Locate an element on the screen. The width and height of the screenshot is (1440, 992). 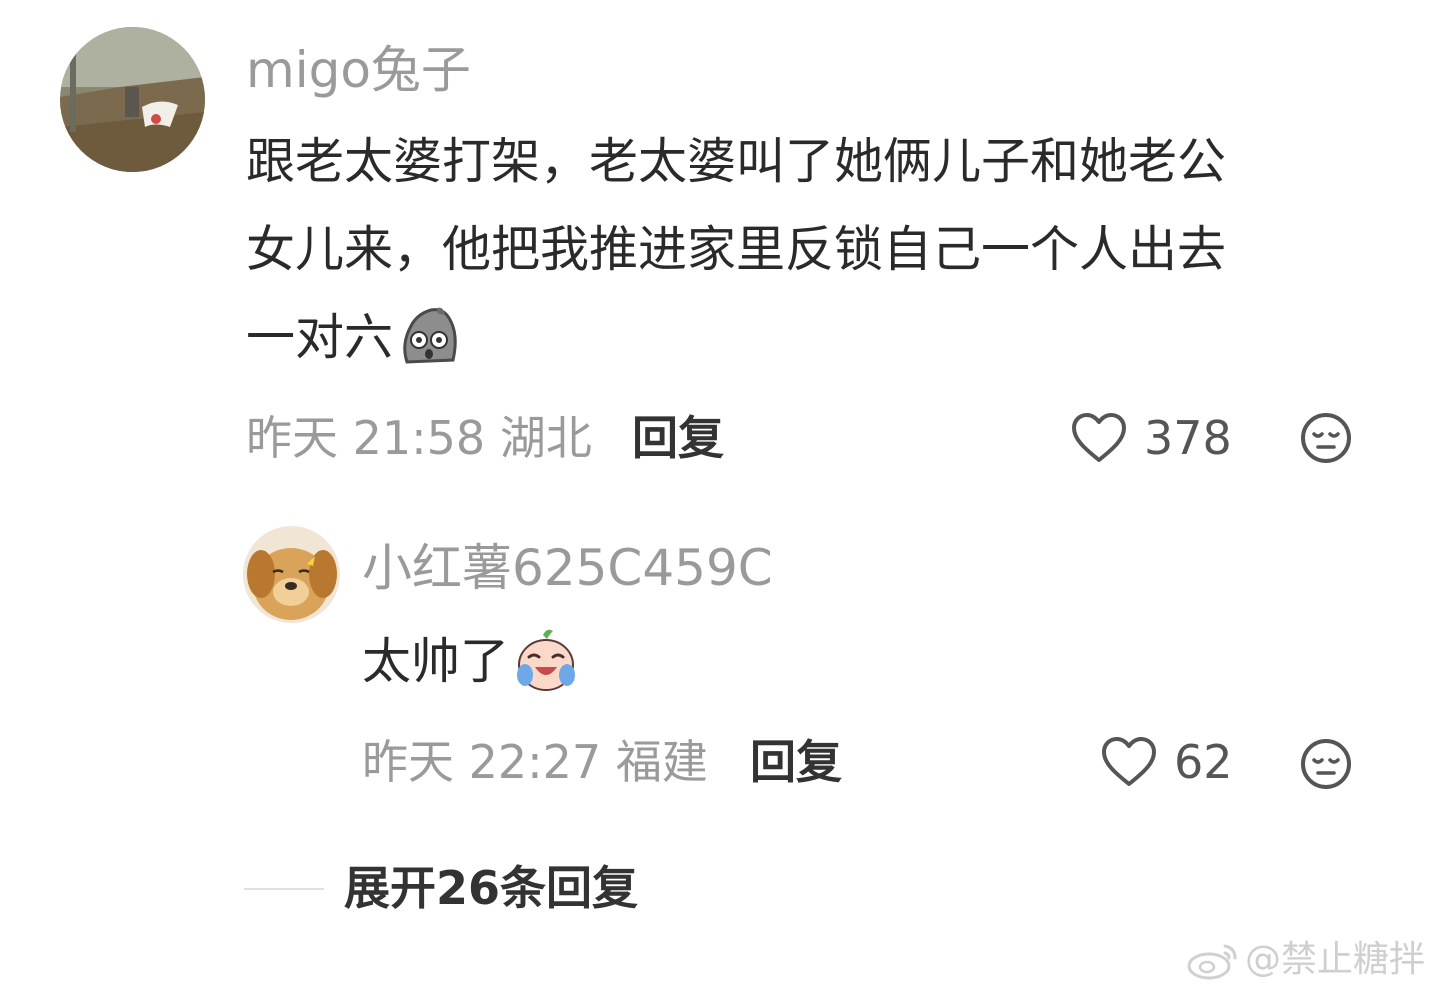
reply-meta: 昨天 22:27 福建 is located at coordinates (535, 762).